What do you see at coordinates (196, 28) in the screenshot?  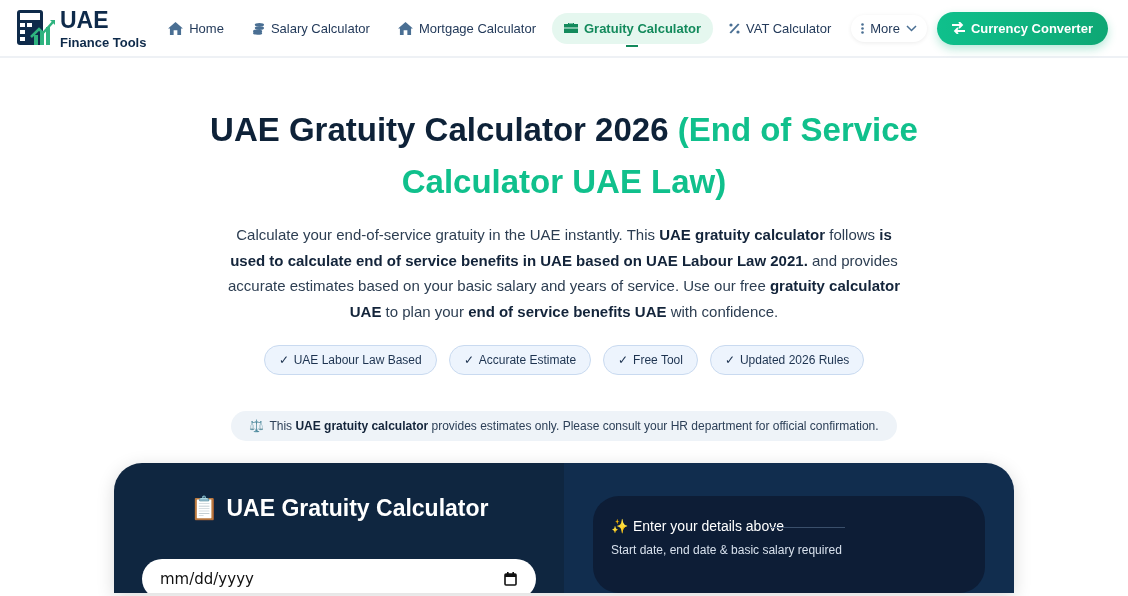 I see `nav-link: Home` at bounding box center [196, 28].